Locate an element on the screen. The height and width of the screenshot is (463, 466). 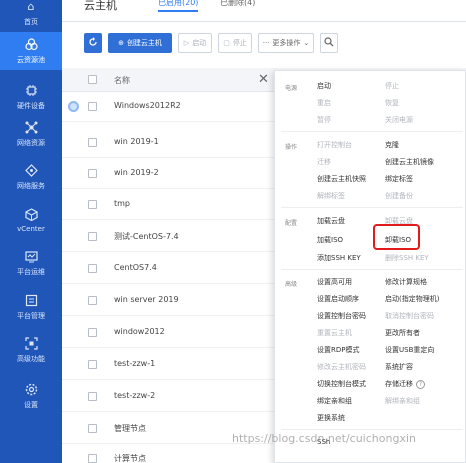
menu-item-attach-volume: 加载云盘 is located at coordinates (331, 221).